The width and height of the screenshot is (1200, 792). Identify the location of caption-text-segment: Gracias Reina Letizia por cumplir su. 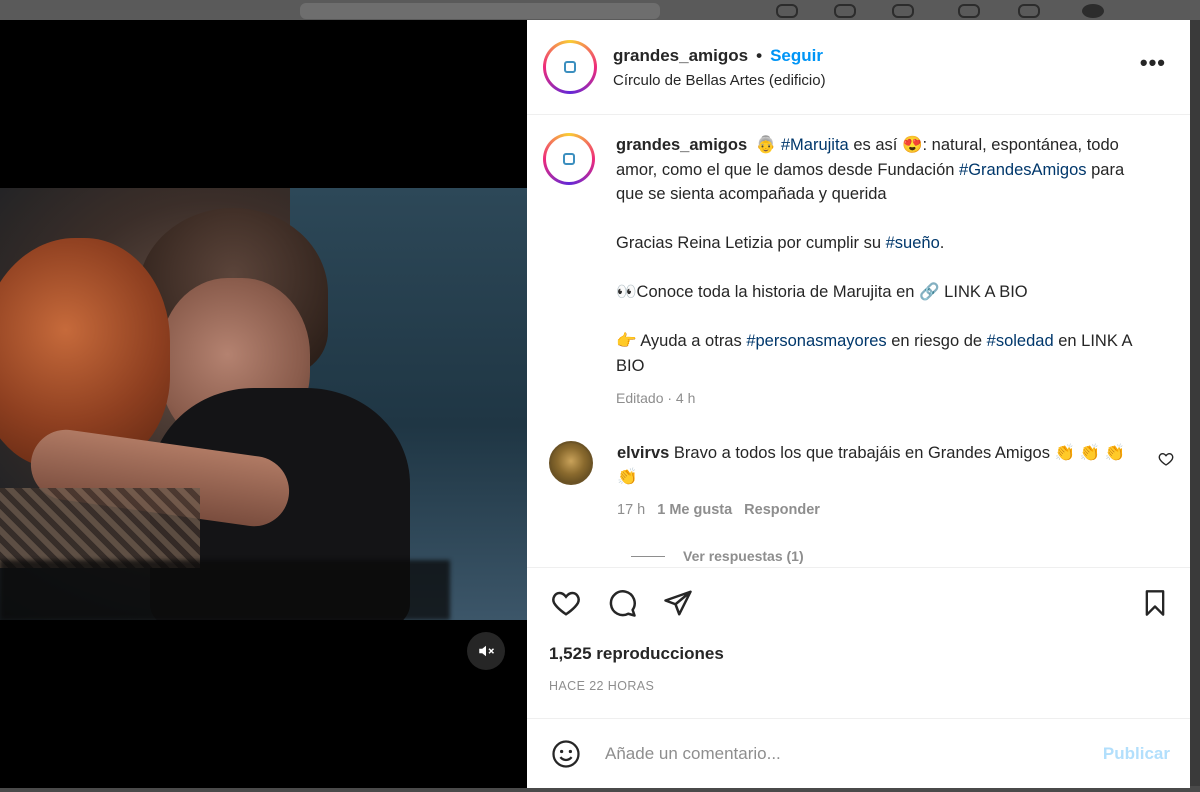
(751, 243).